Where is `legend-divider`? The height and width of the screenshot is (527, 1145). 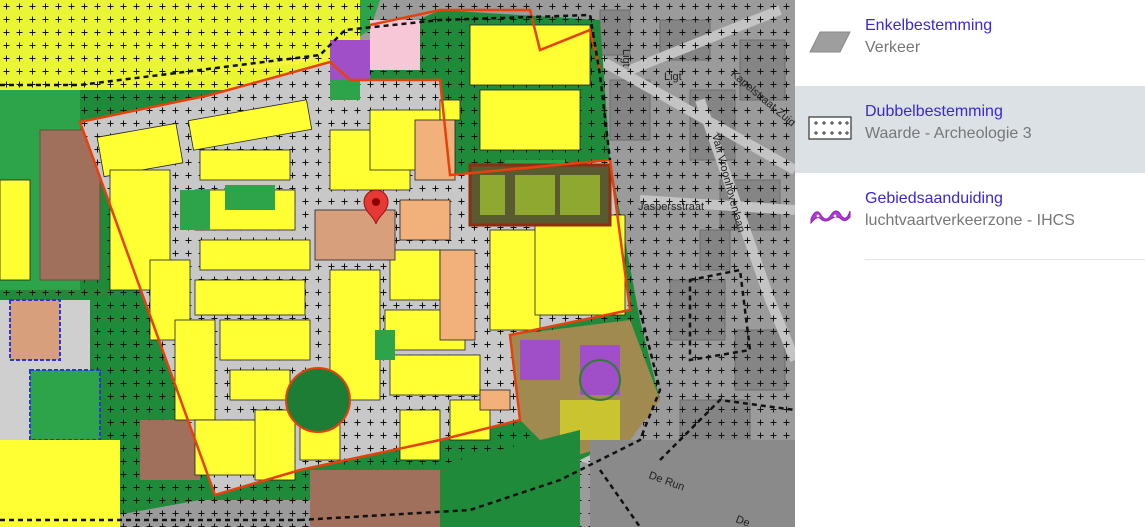 legend-divider is located at coordinates (1005, 259).